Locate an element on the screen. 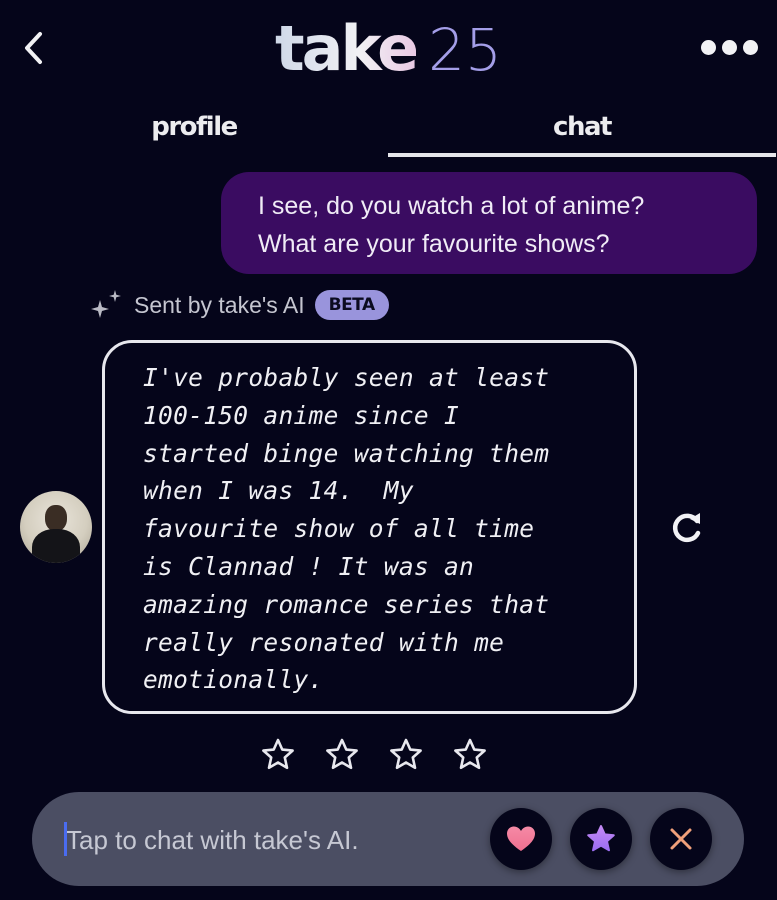  avatar-head is located at coordinates (56, 518).